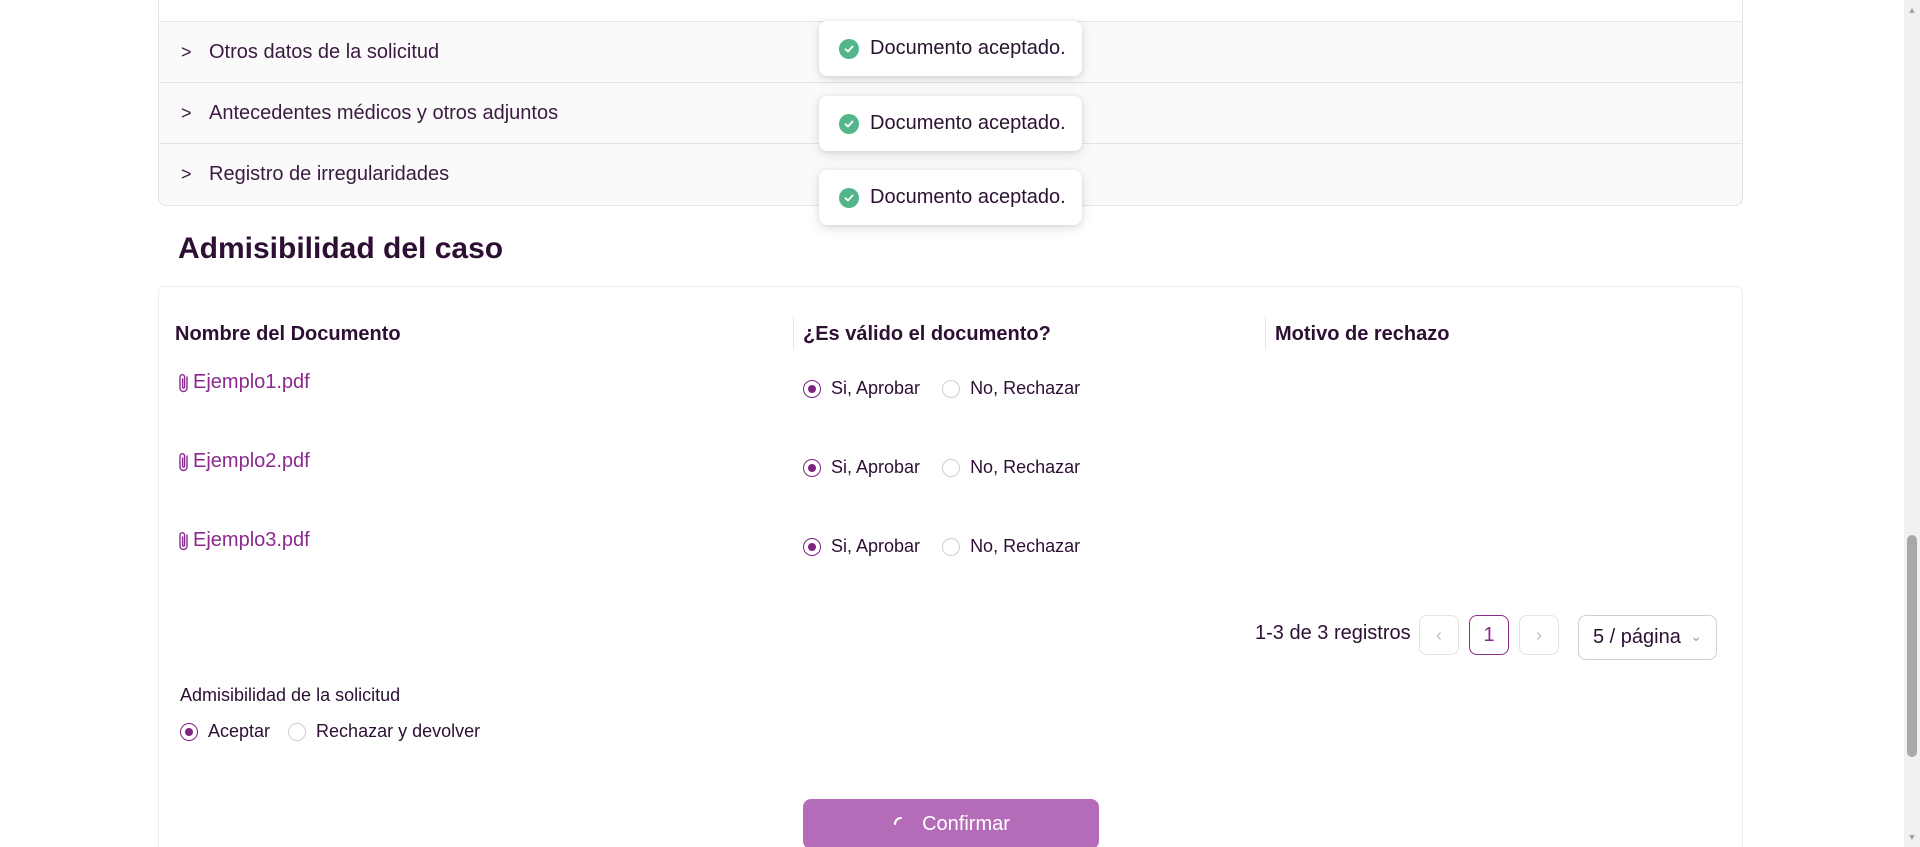  I want to click on document-link: Ejemplo3.pdf, so click(243, 540).